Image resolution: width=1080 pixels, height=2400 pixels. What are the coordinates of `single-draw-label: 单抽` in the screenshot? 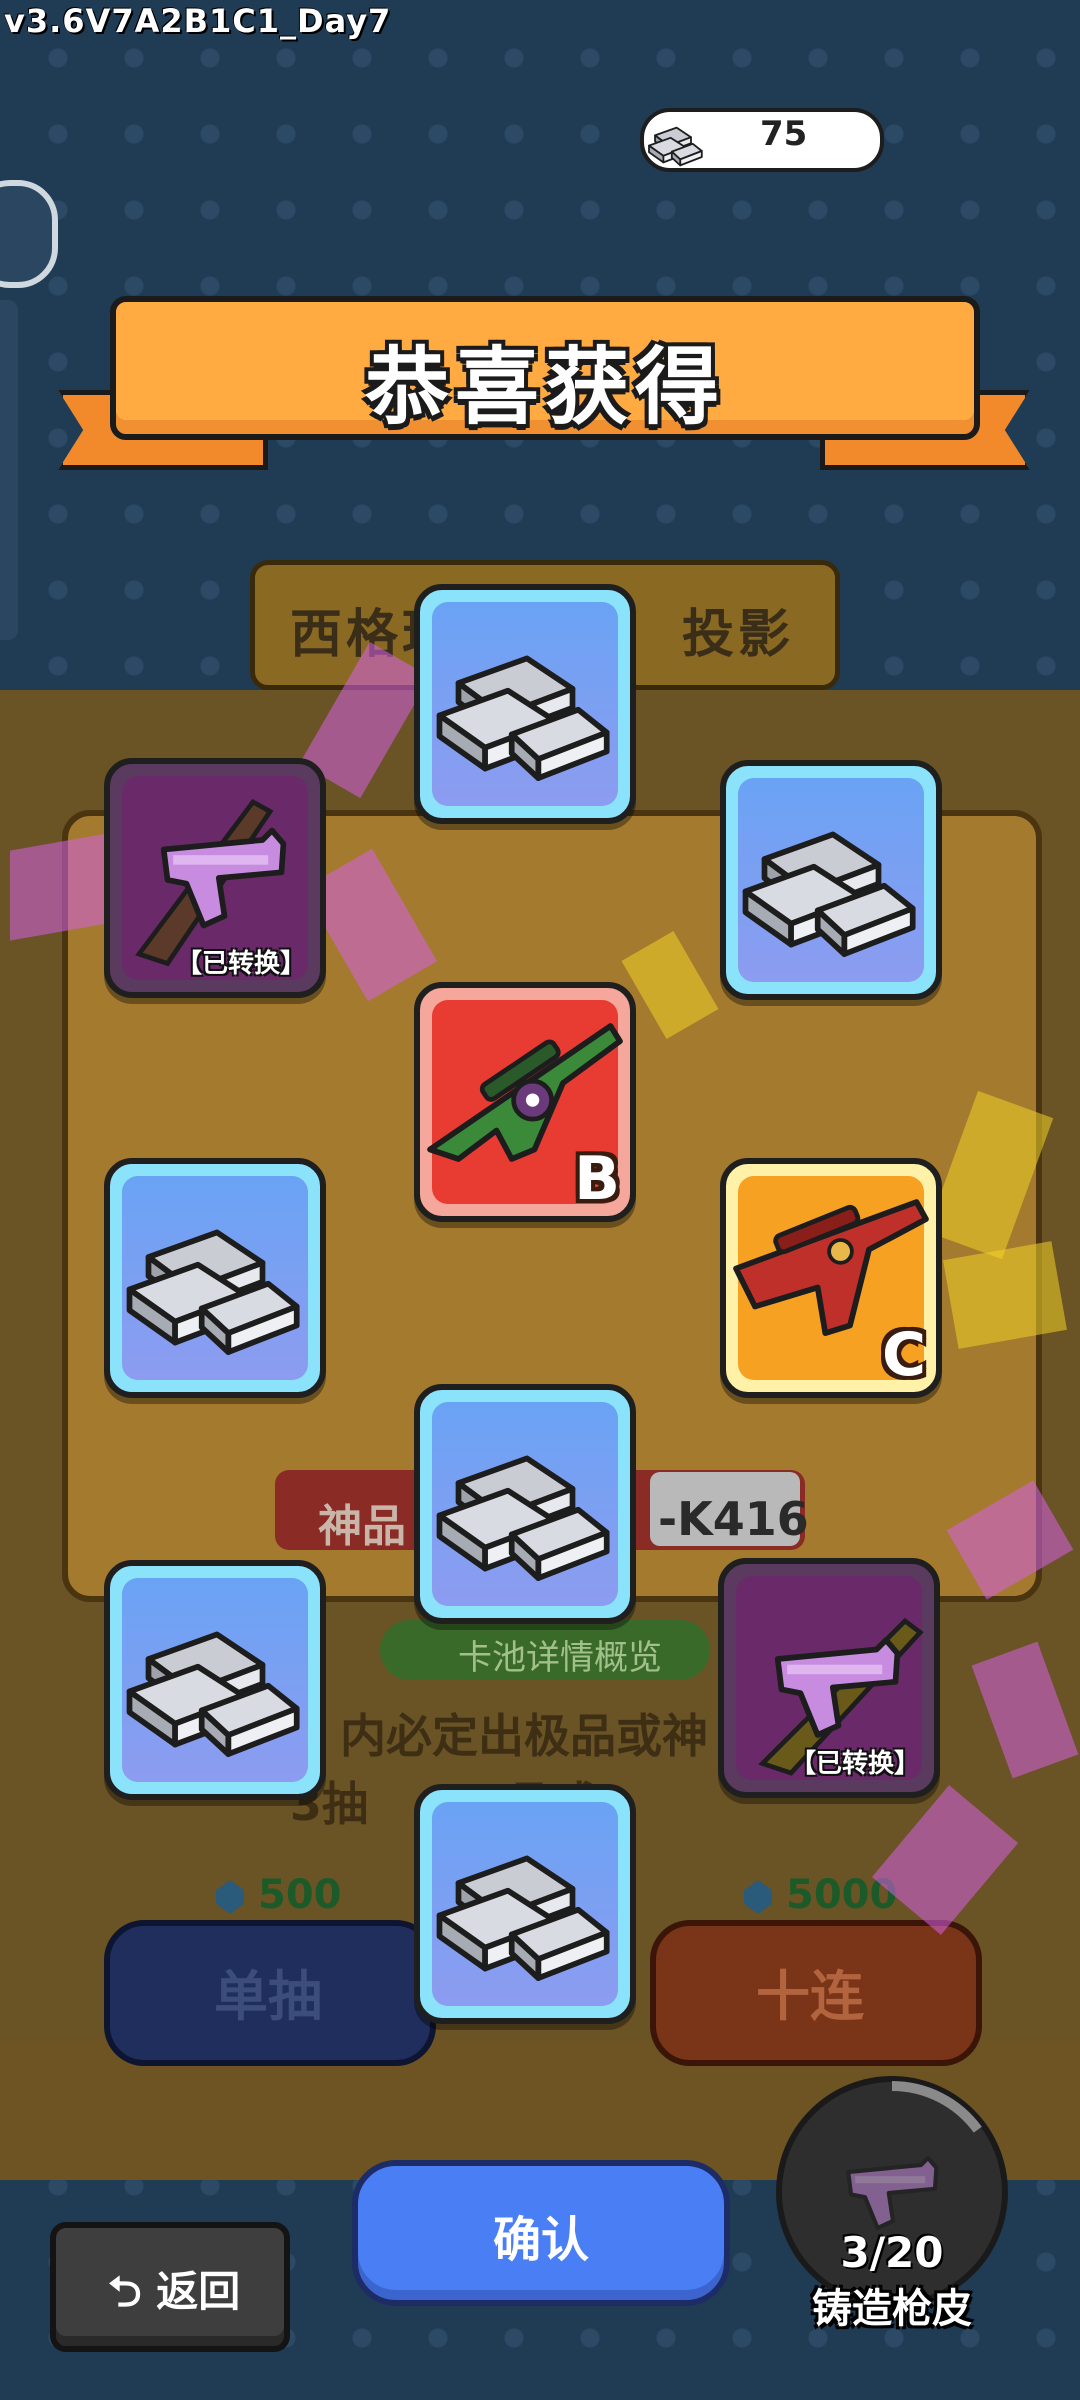 It's located at (268, 1996).